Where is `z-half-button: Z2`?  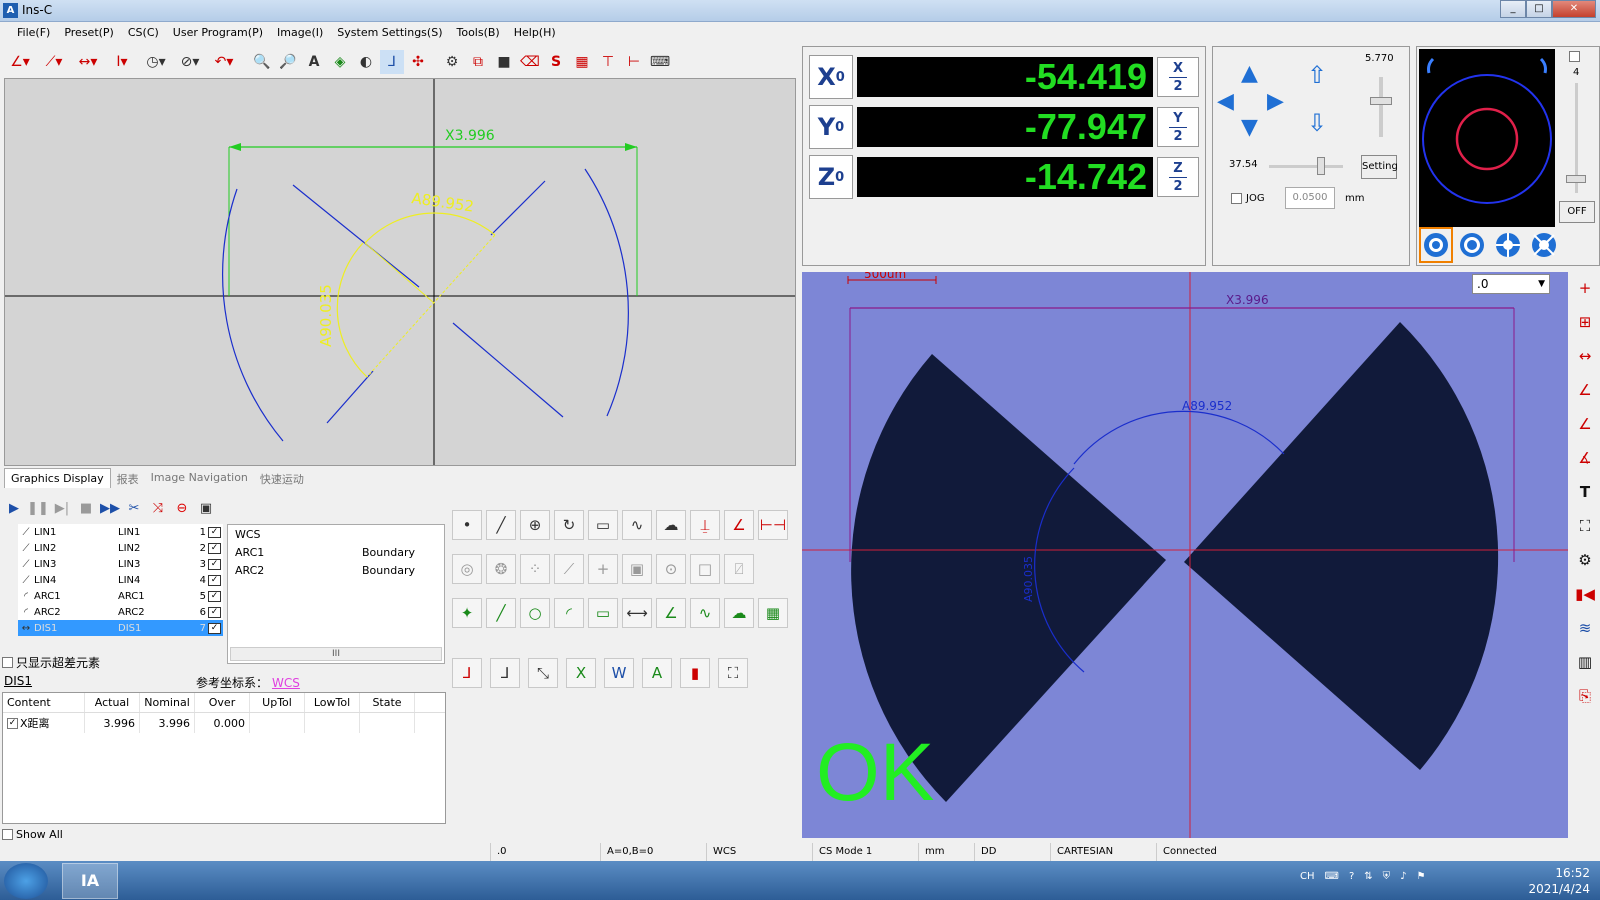
z-half-button: Z2 is located at coordinates (1178, 177).